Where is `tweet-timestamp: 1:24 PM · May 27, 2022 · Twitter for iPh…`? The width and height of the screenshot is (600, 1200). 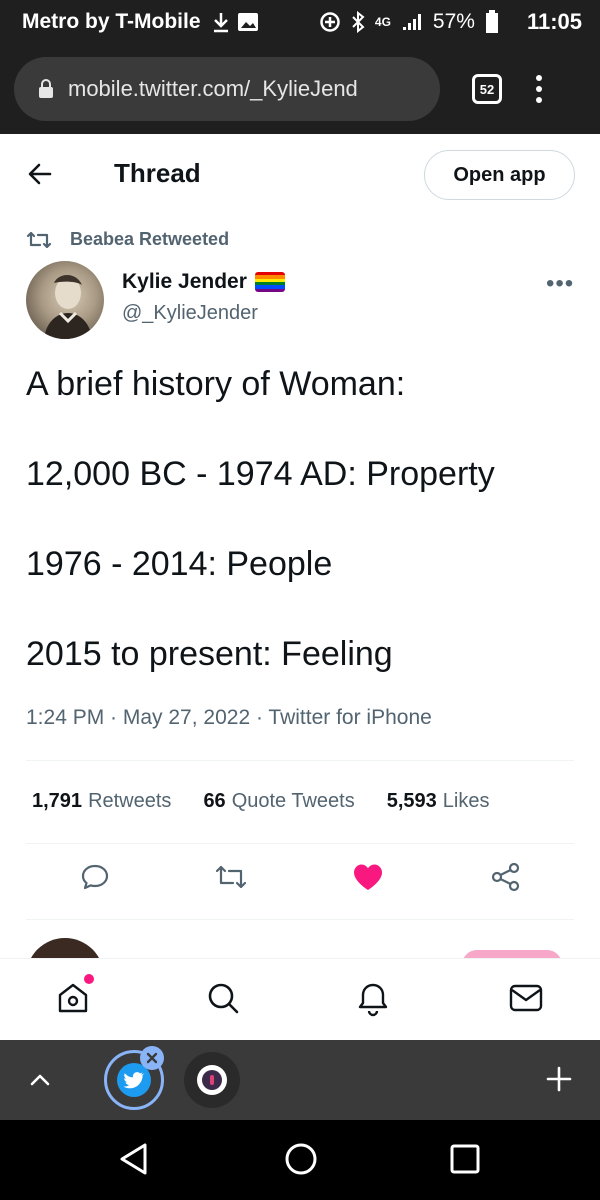
tweet-timestamp: 1:24 PM · May 27, 2022 · Twitter for iPh… is located at coordinates (229, 718).